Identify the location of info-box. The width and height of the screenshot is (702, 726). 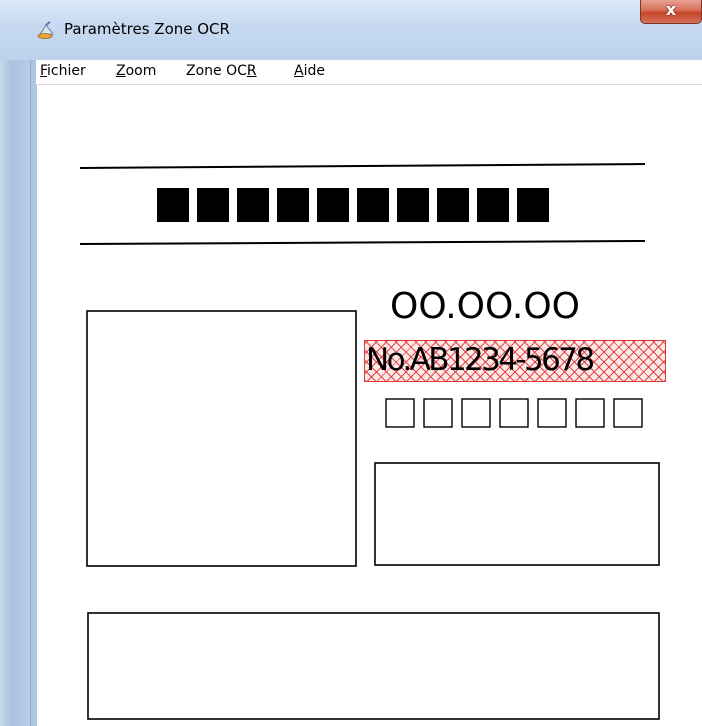
(517, 514).